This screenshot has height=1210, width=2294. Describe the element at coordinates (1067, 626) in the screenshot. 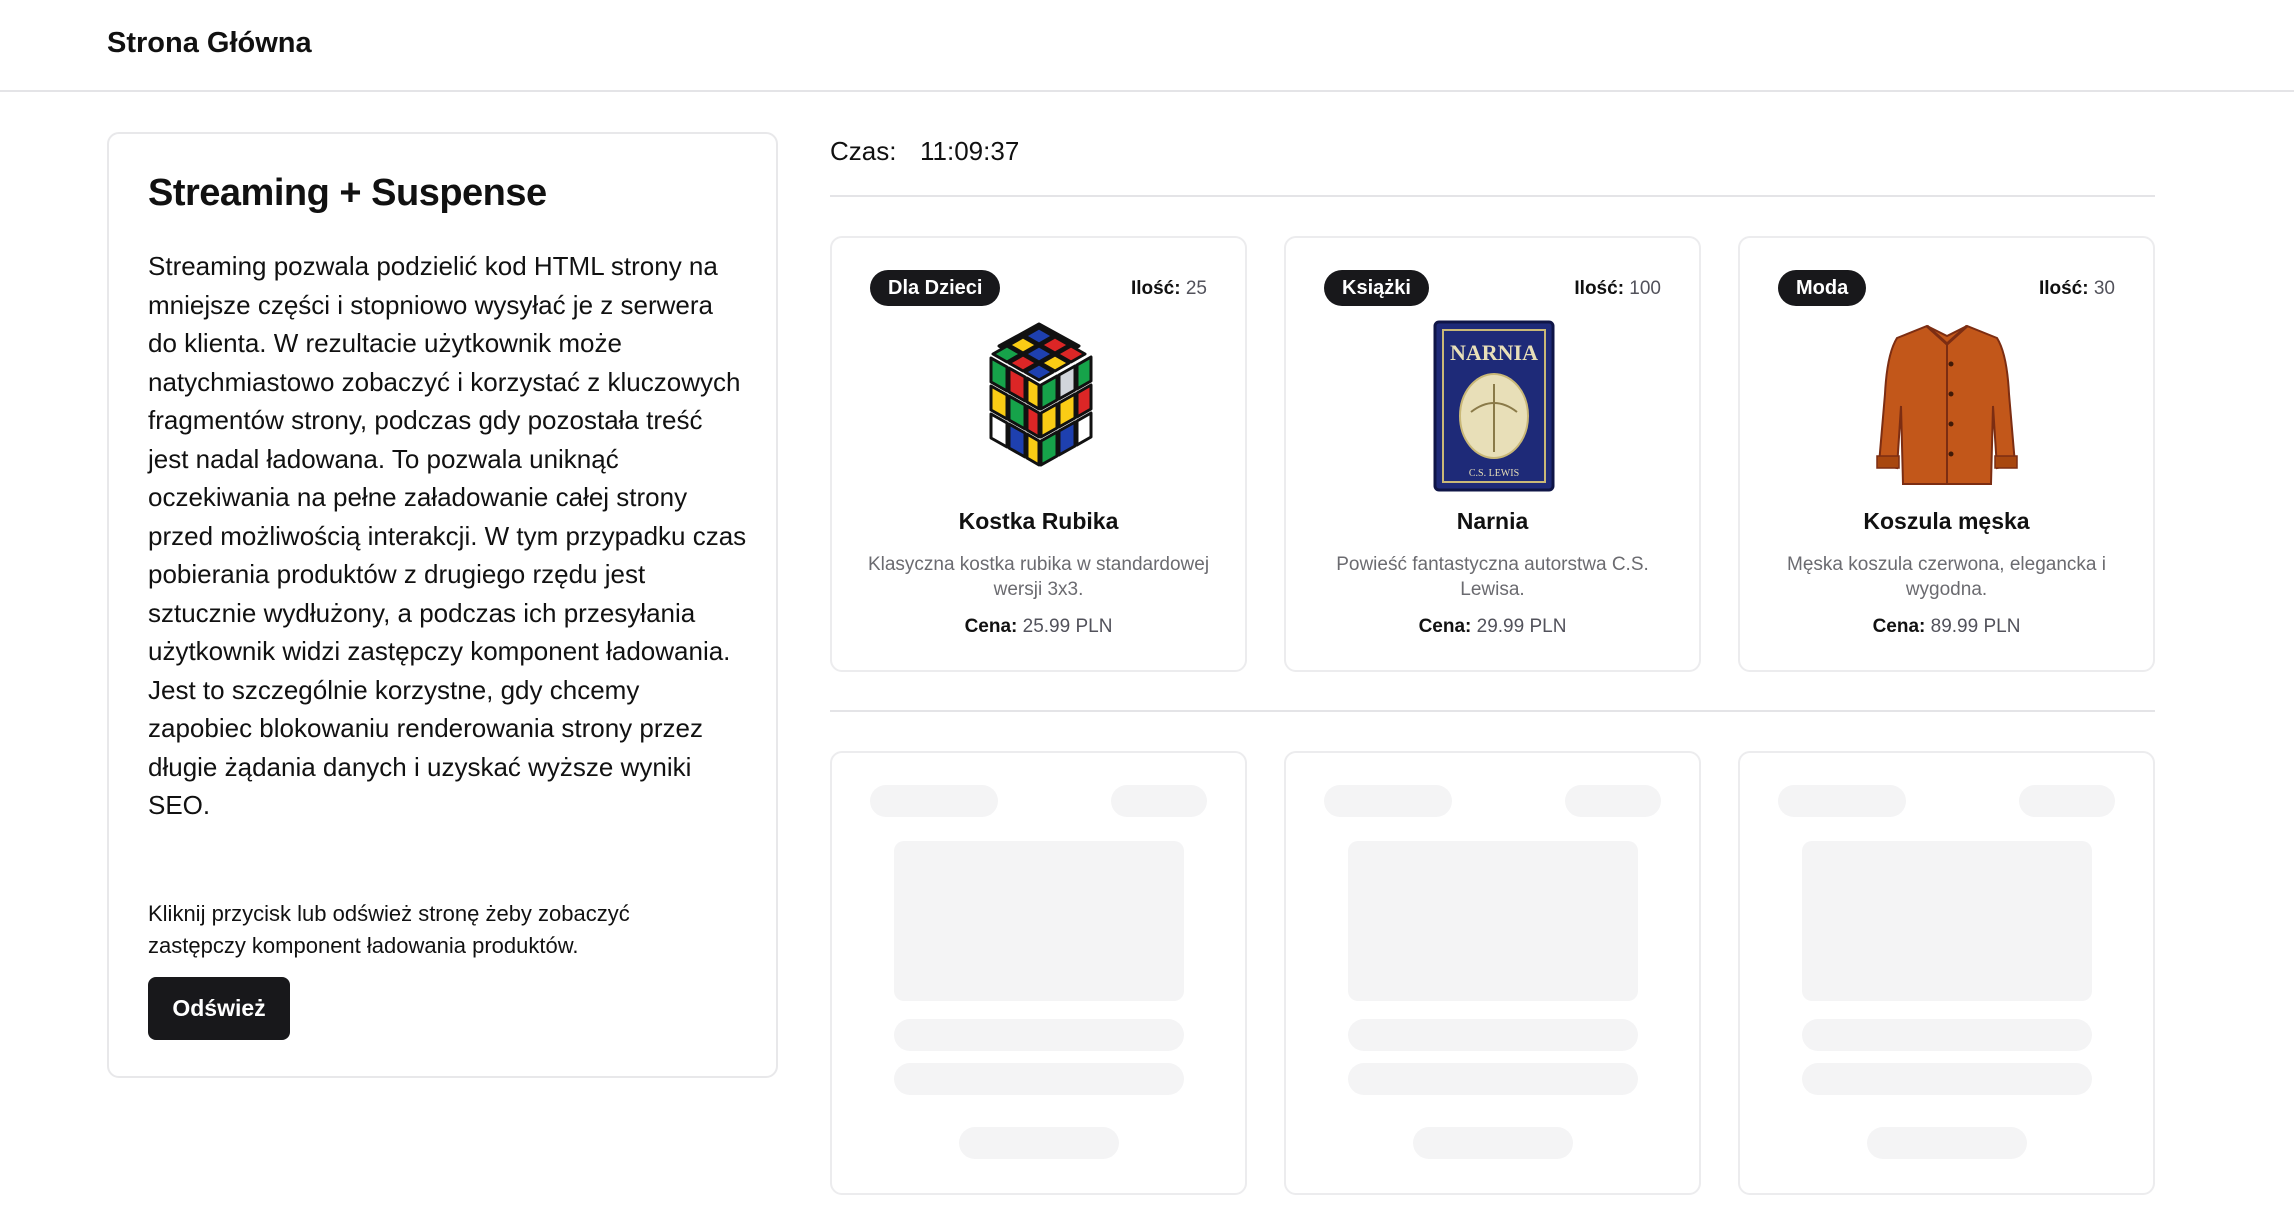

I see `price-value: 25.99 PLN` at that location.